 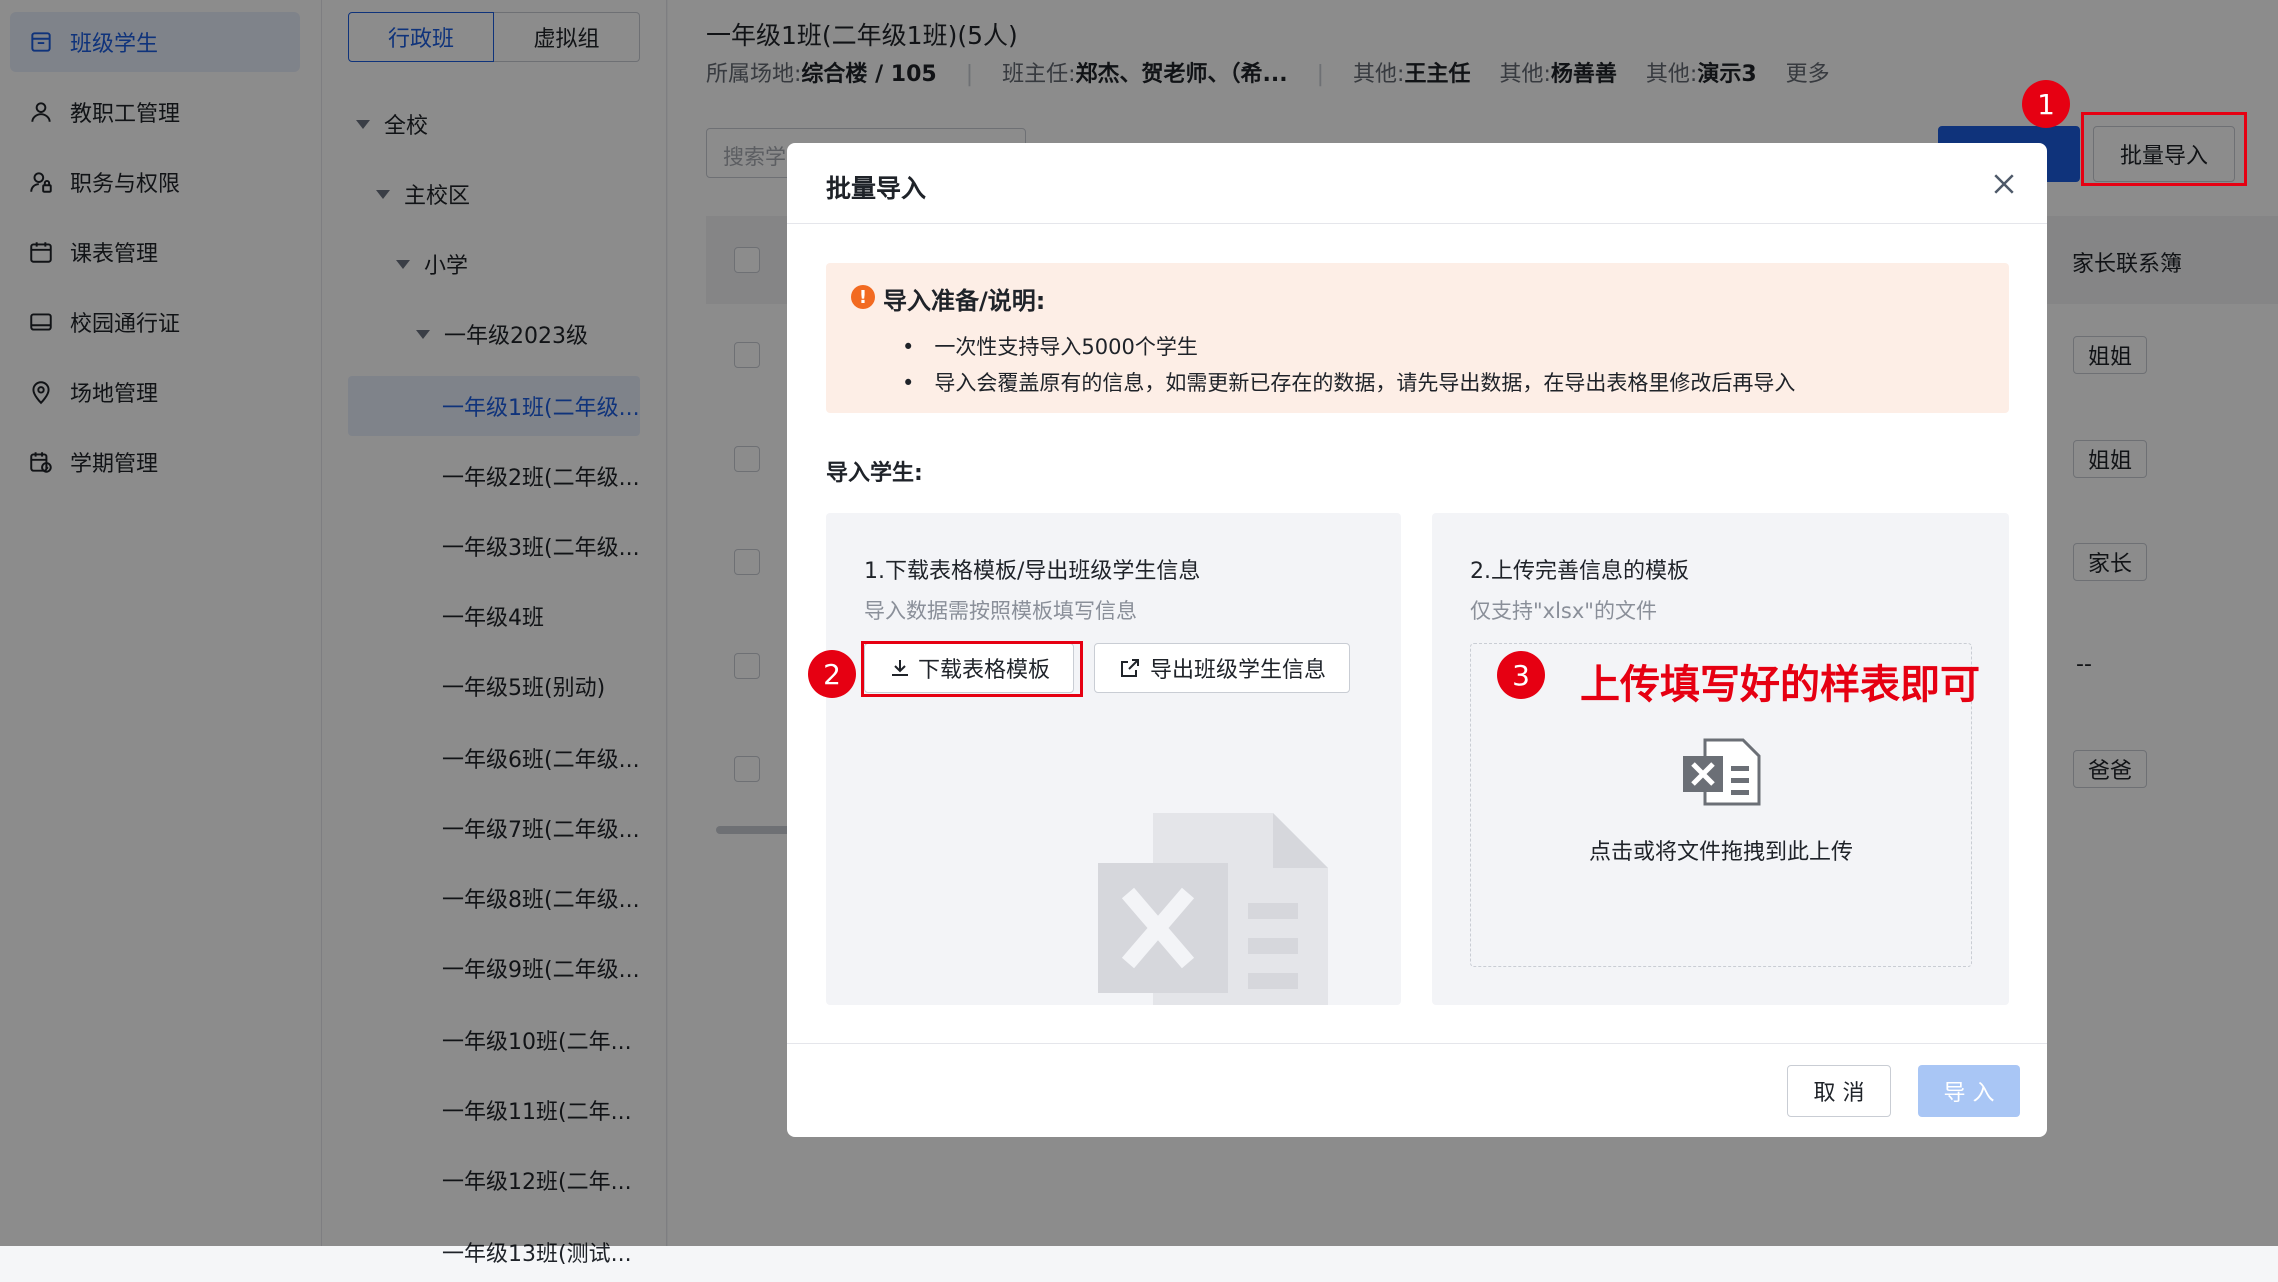 I want to click on upload-hint: 点击或将文件拖拽到此上传, so click(x=1720, y=852).